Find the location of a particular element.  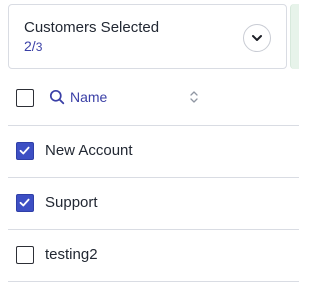

row-name: testing2 is located at coordinates (71, 254).